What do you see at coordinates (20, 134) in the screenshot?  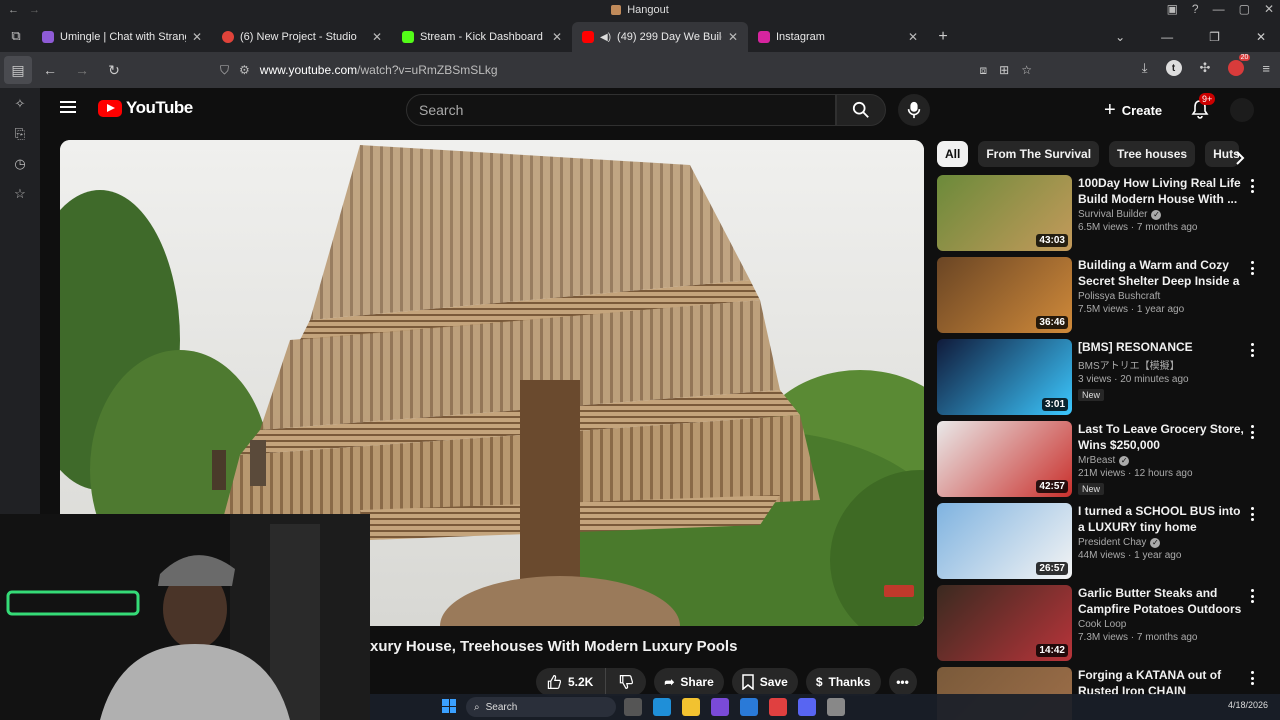 I see `saved-pages-icon: ⎘` at bounding box center [20, 134].